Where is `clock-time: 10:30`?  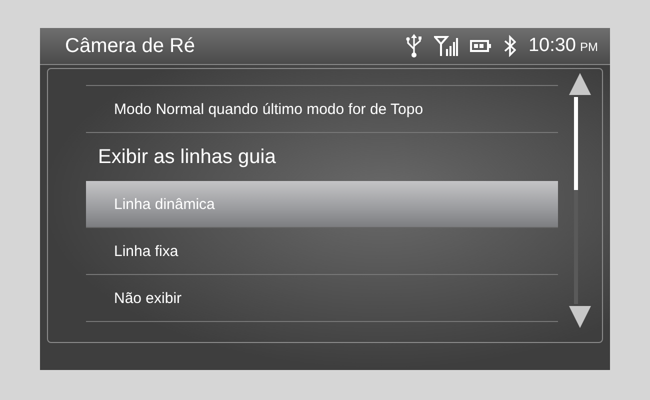
clock-time: 10:30 is located at coordinates (552, 46).